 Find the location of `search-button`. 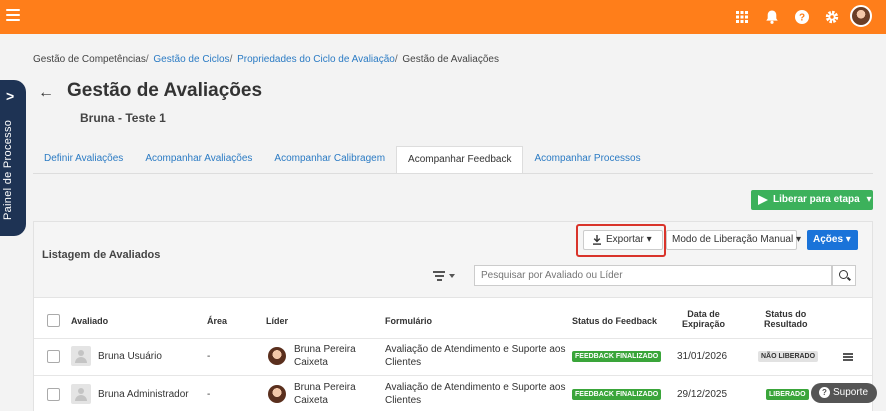

search-button is located at coordinates (844, 275).